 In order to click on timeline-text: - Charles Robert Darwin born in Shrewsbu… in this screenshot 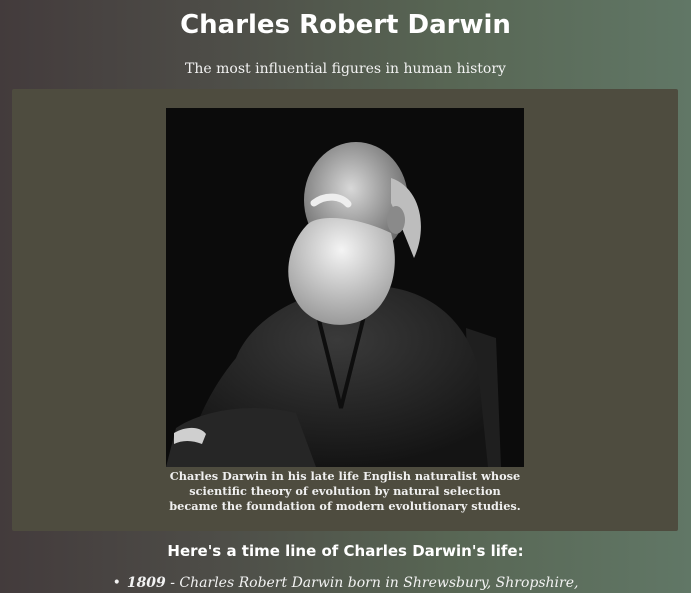, I will do `click(372, 583)`.